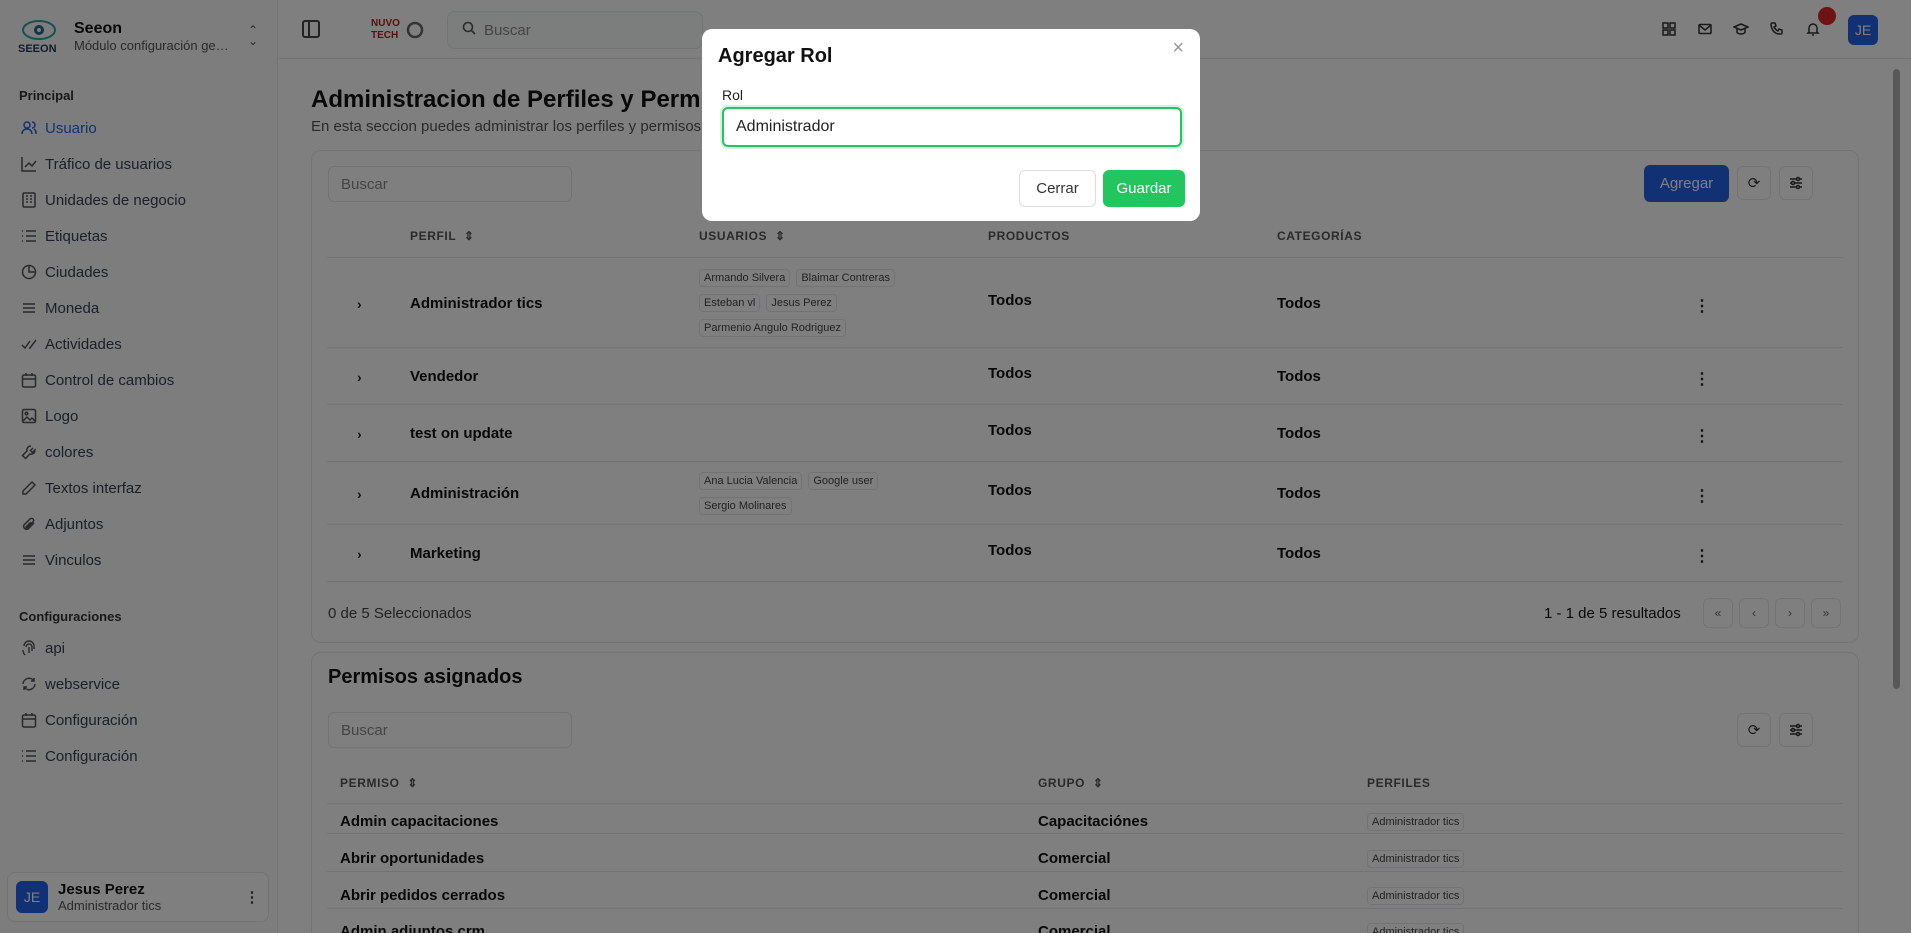  Describe the element at coordinates (785, 126) in the screenshot. I see `role-input-value: Administrador` at that location.